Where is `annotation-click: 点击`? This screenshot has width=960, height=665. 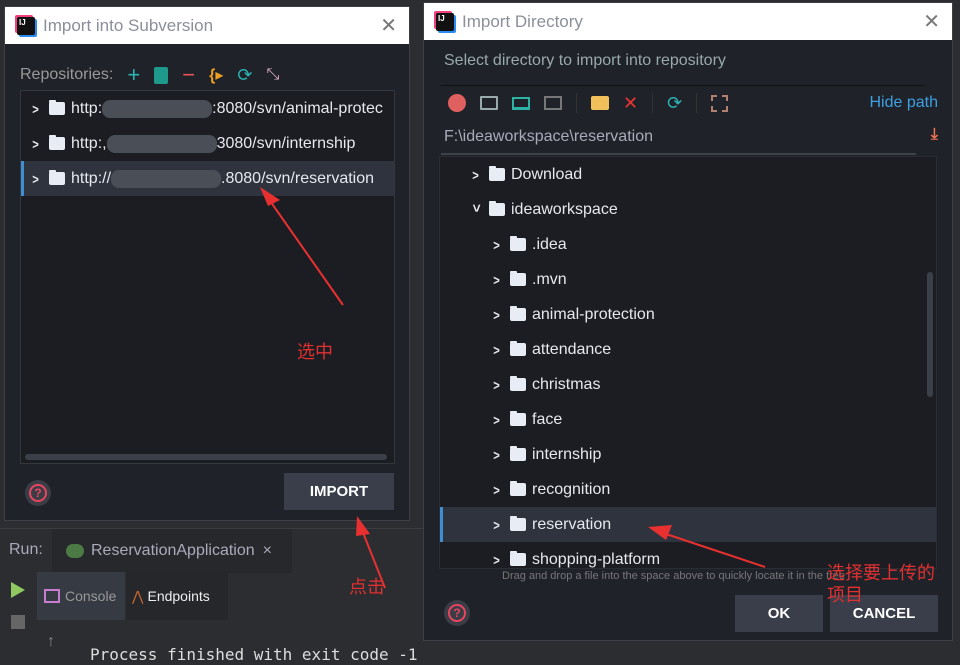
annotation-click: 点击 is located at coordinates (367, 587).